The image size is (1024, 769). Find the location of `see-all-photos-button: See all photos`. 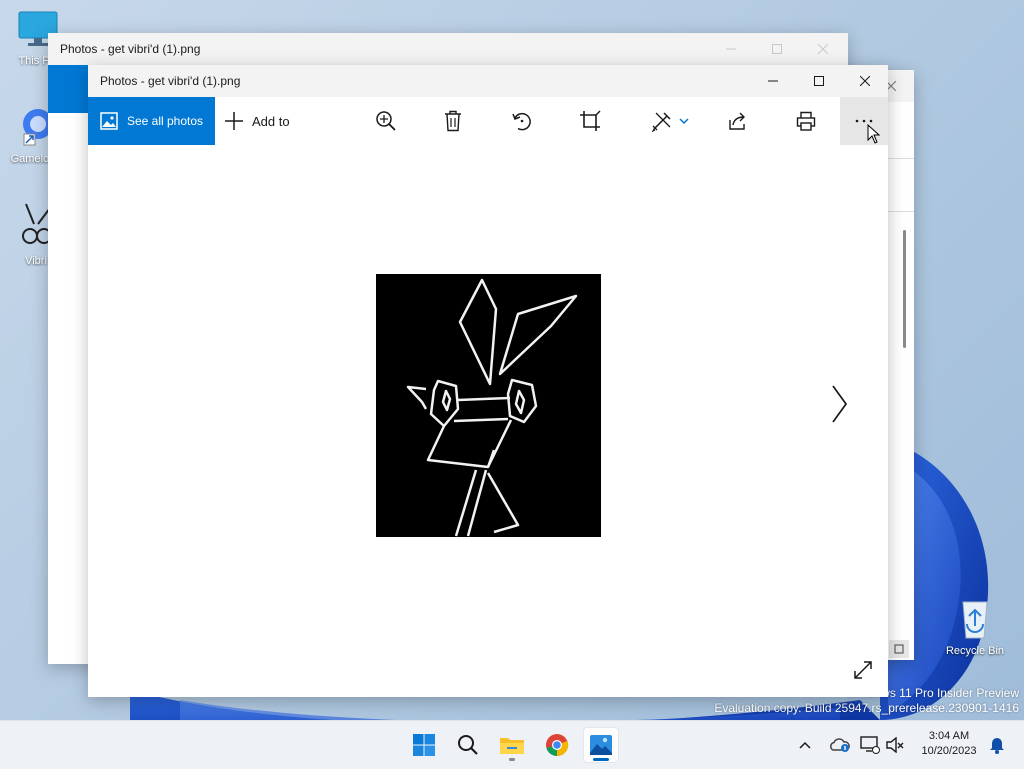

see-all-photos-button: See all photos is located at coordinates (151, 121).